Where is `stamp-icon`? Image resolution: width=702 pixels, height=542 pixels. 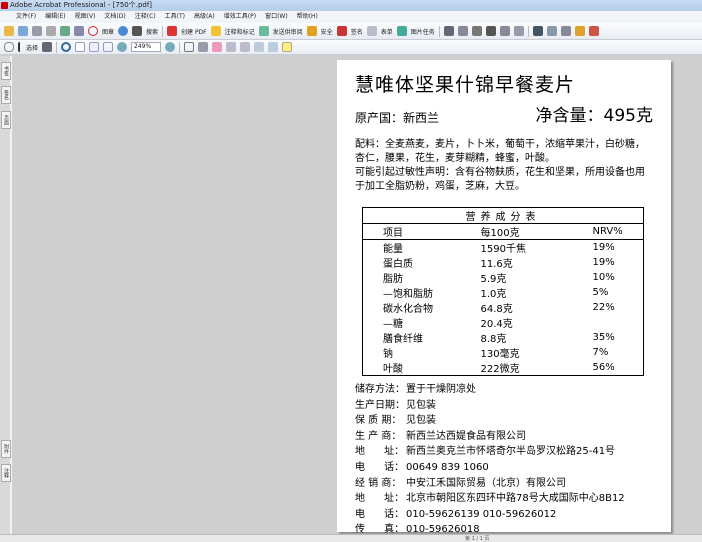 stamp-icon is located at coordinates (93, 31).